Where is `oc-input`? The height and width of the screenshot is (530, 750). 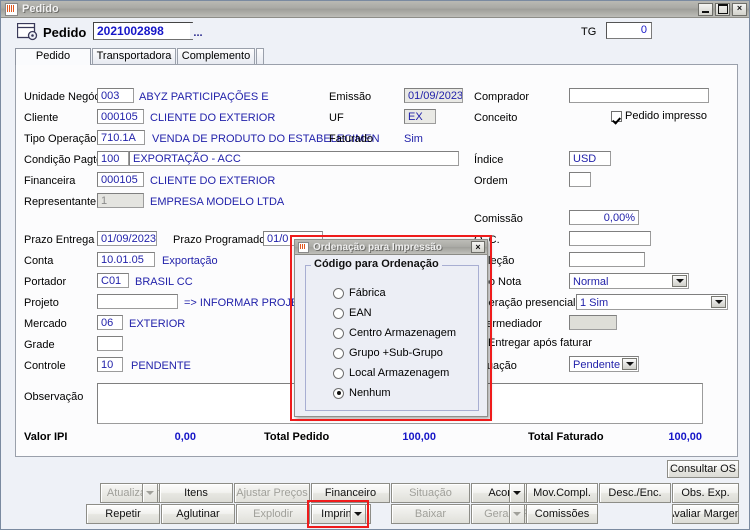 oc-input is located at coordinates (610, 238).